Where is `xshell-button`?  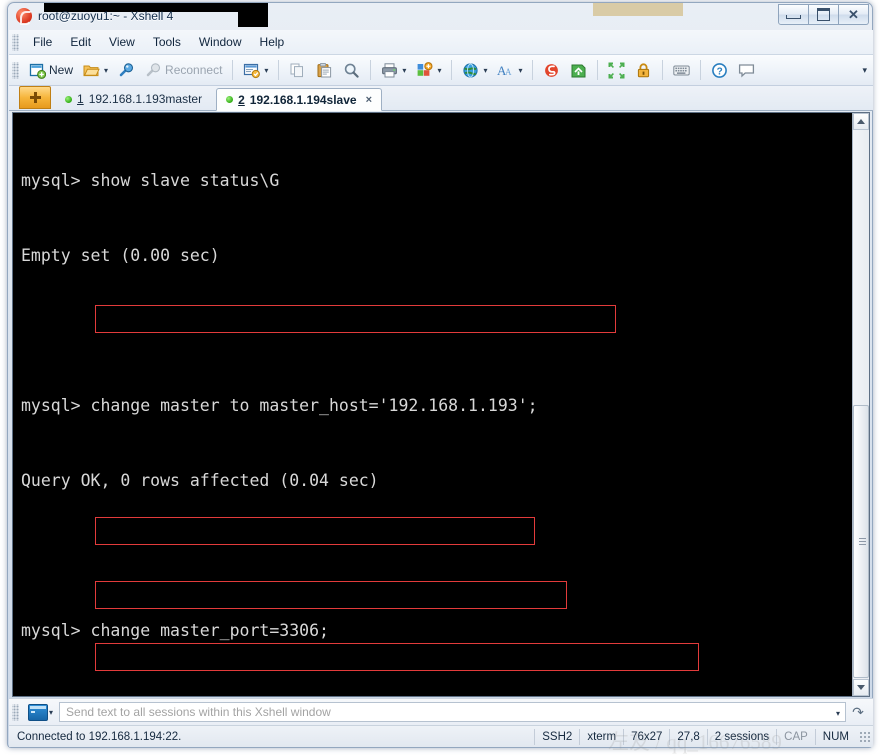
xshell-button is located at coordinates (551, 70).